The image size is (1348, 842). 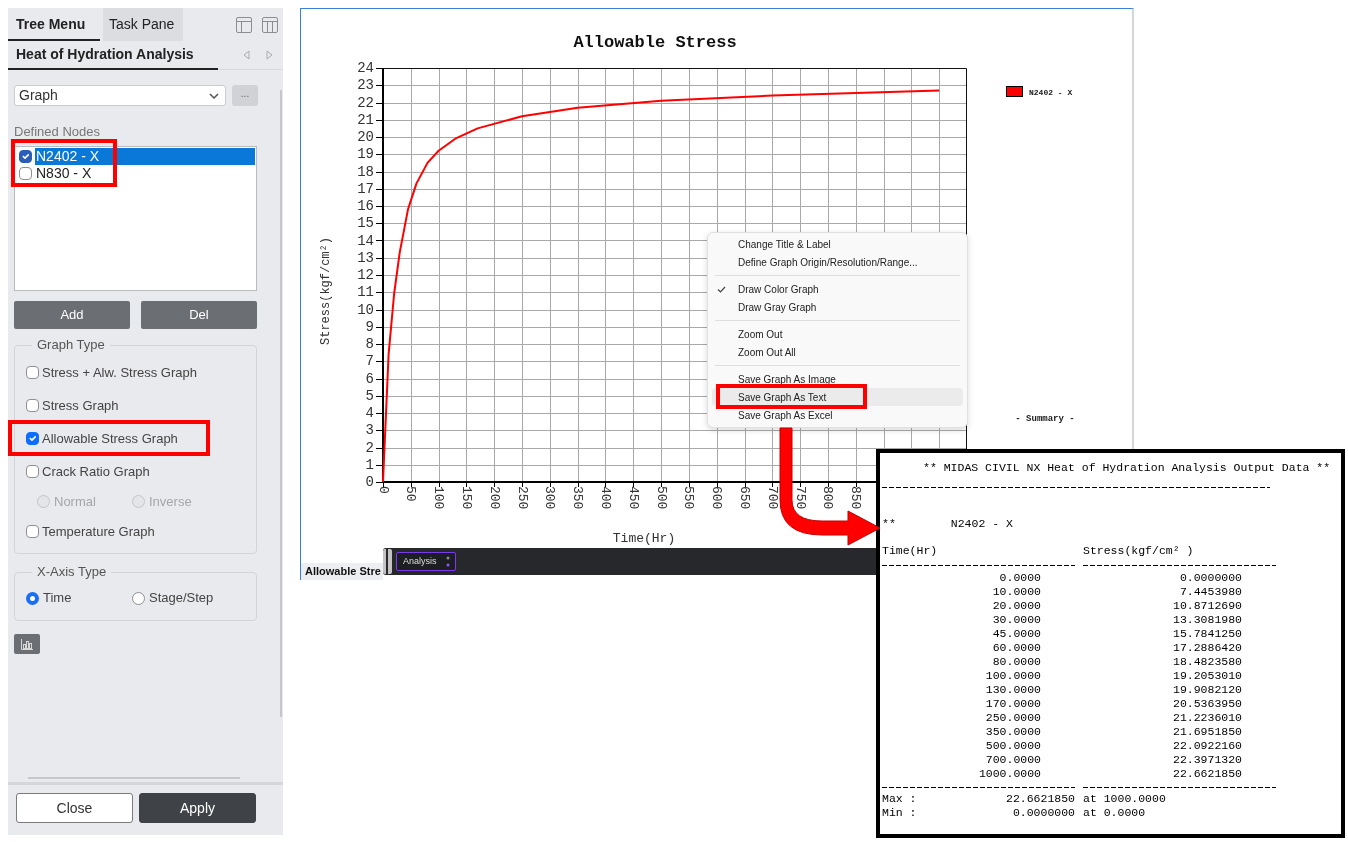 I want to click on radio-label: Stage/Step, so click(x=181, y=598).